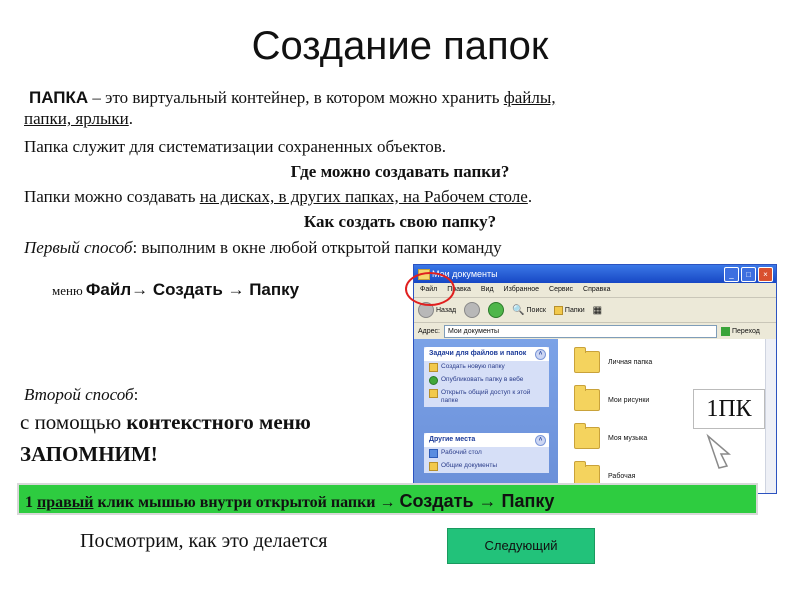 This screenshot has height=600, width=800. I want to click on definition-end: ., so click(130, 118).